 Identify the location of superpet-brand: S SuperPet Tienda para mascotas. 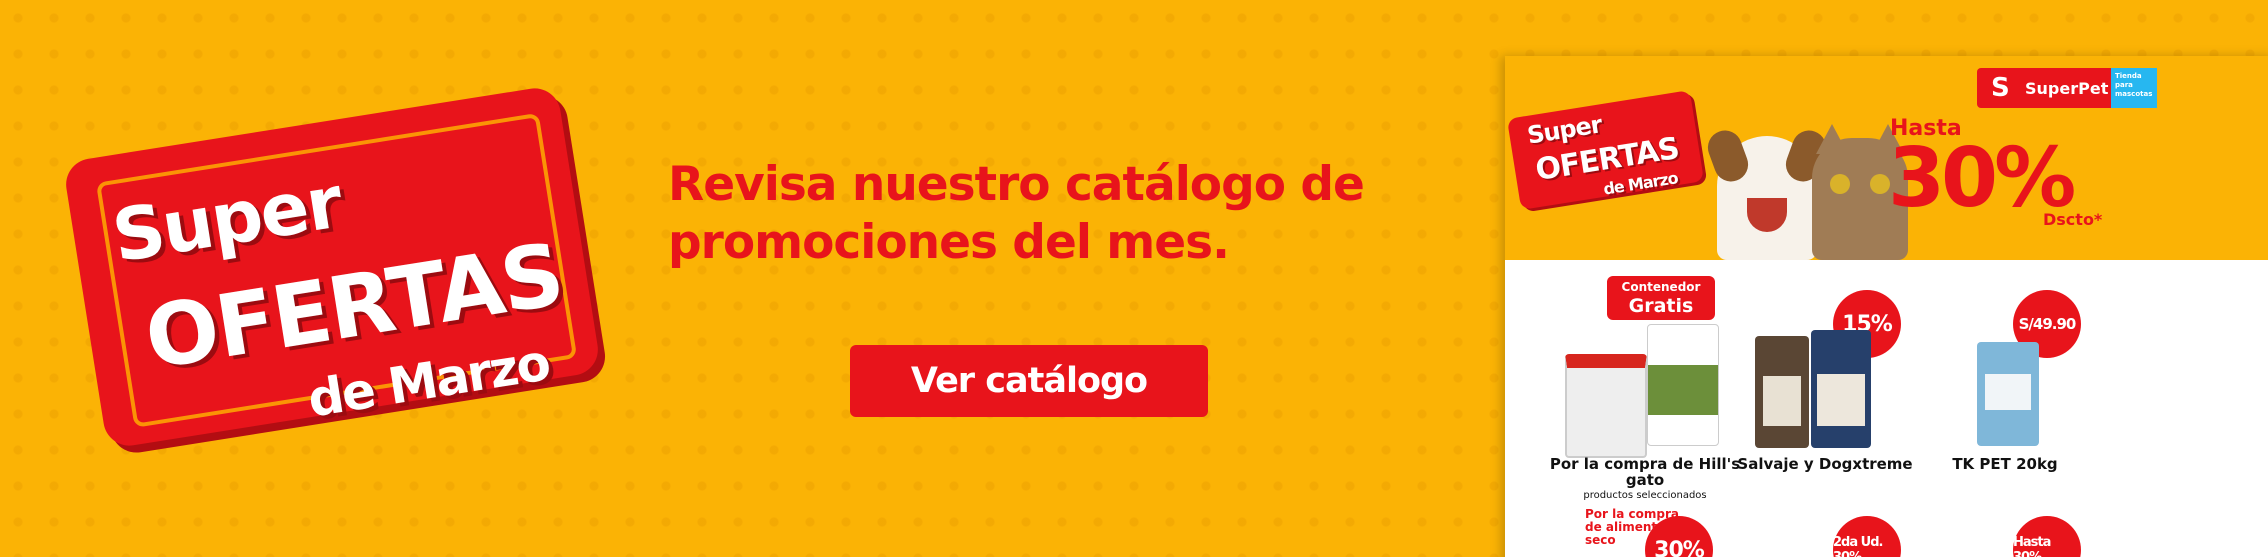
(2067, 88).